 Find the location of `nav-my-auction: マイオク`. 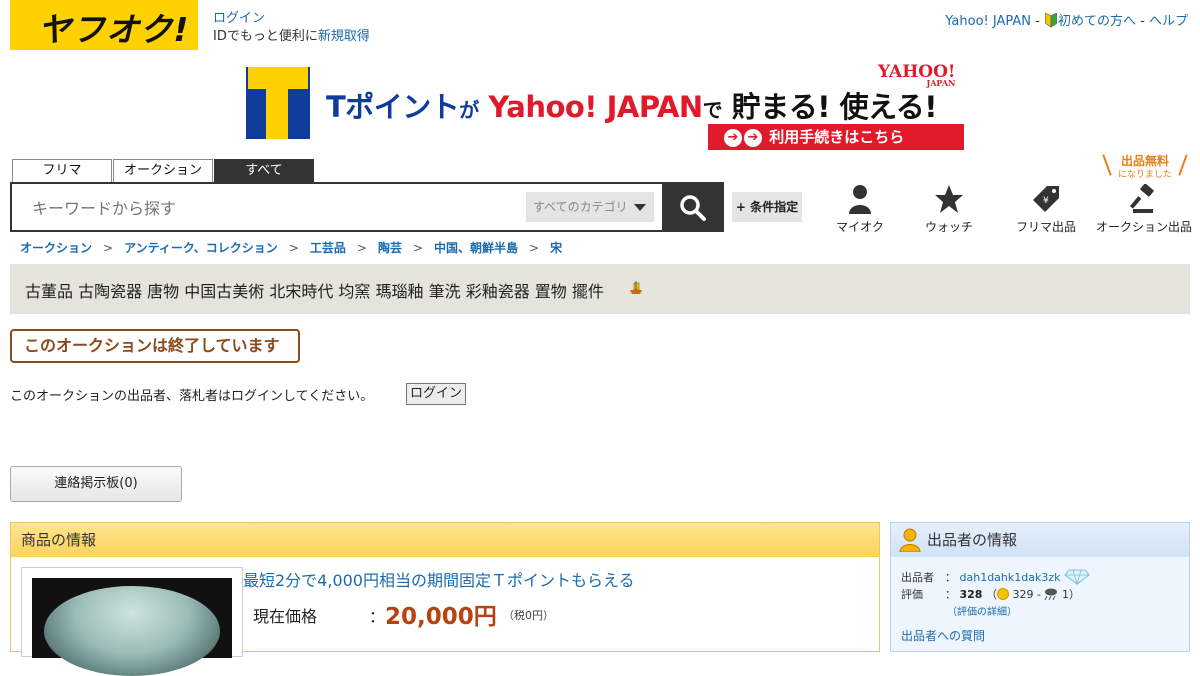

nav-my-auction: マイオク is located at coordinates (860, 207).